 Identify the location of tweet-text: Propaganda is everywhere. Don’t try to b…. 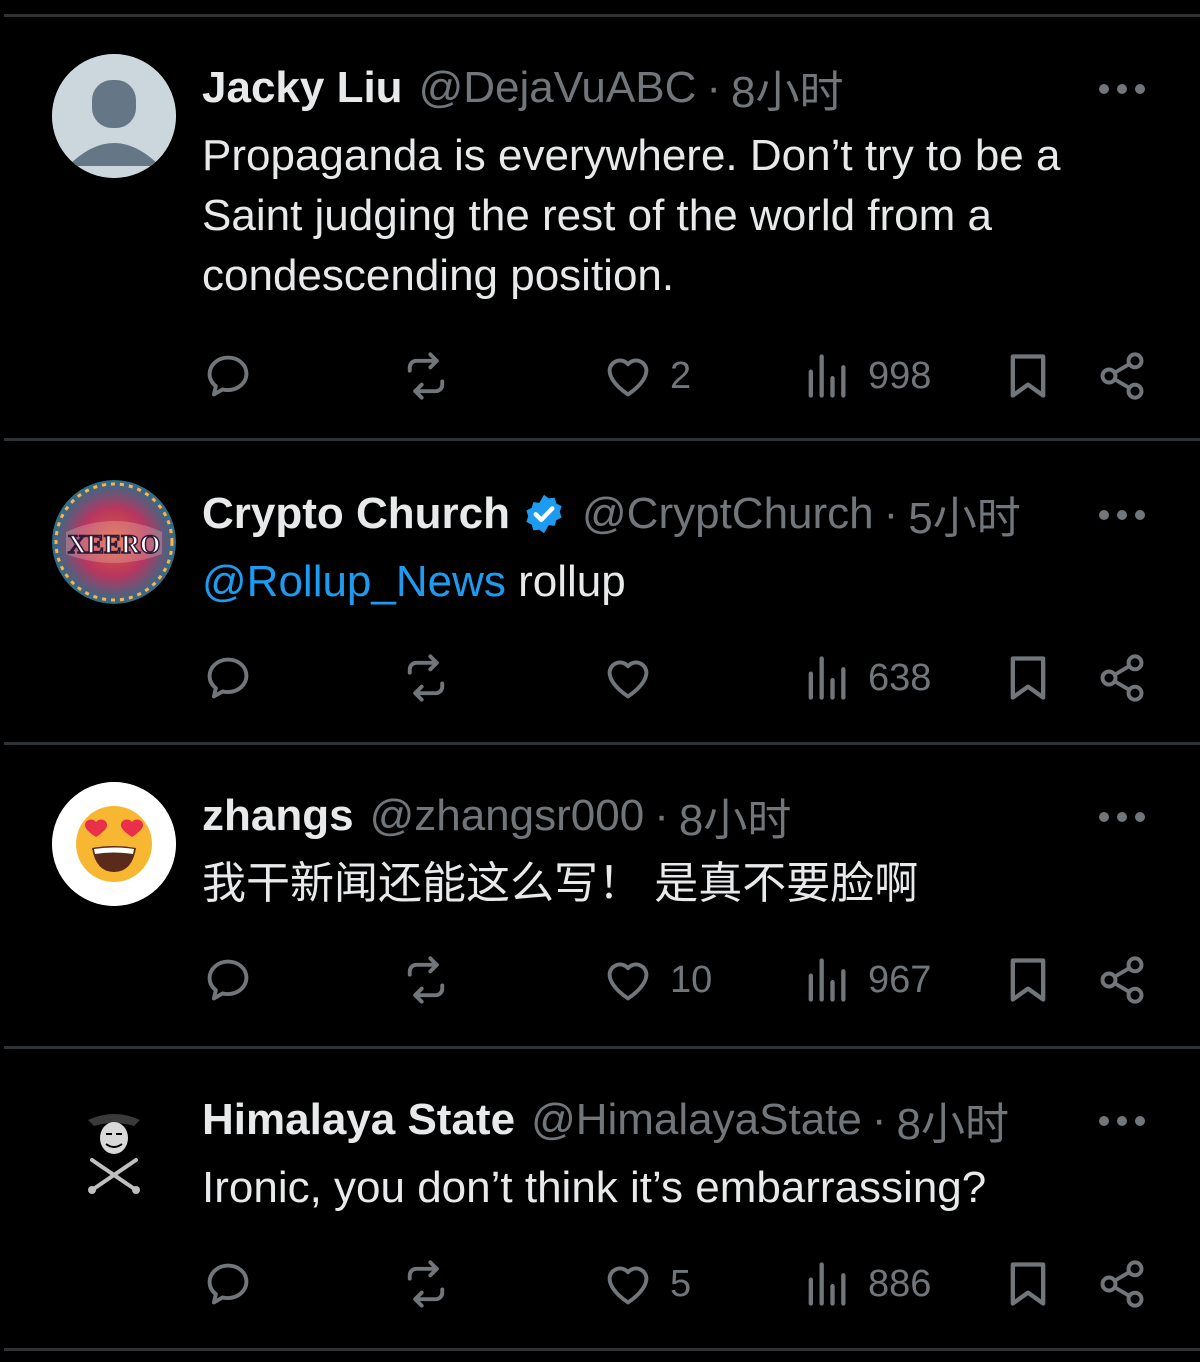
(672, 216).